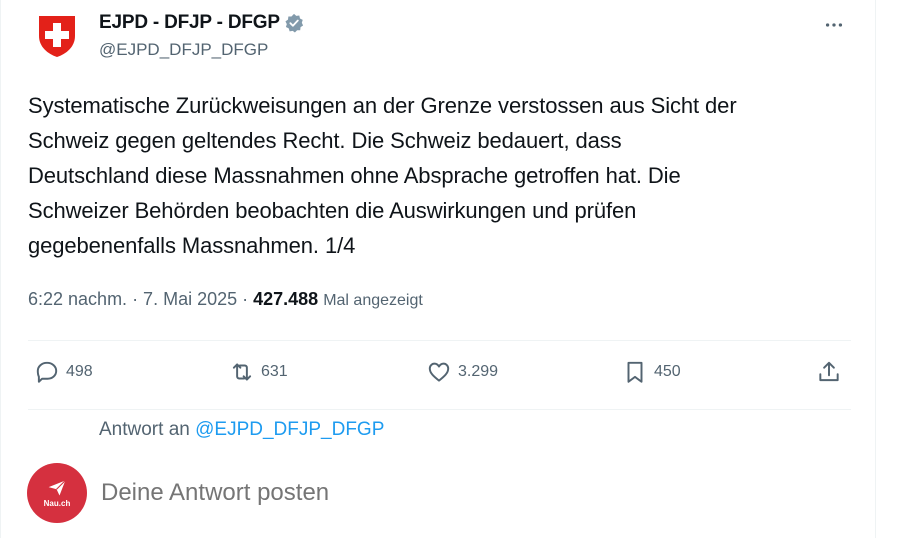  Describe the element at coordinates (451, 493) in the screenshot. I see `reply-input` at that location.